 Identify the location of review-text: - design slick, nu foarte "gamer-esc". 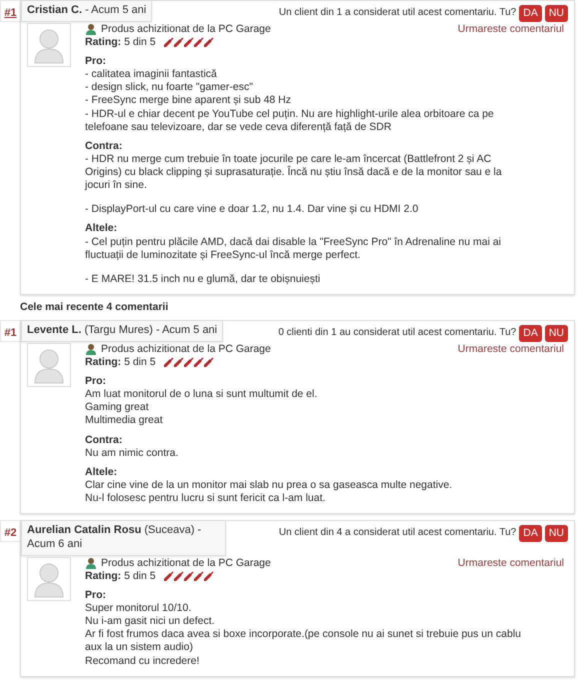
(169, 87).